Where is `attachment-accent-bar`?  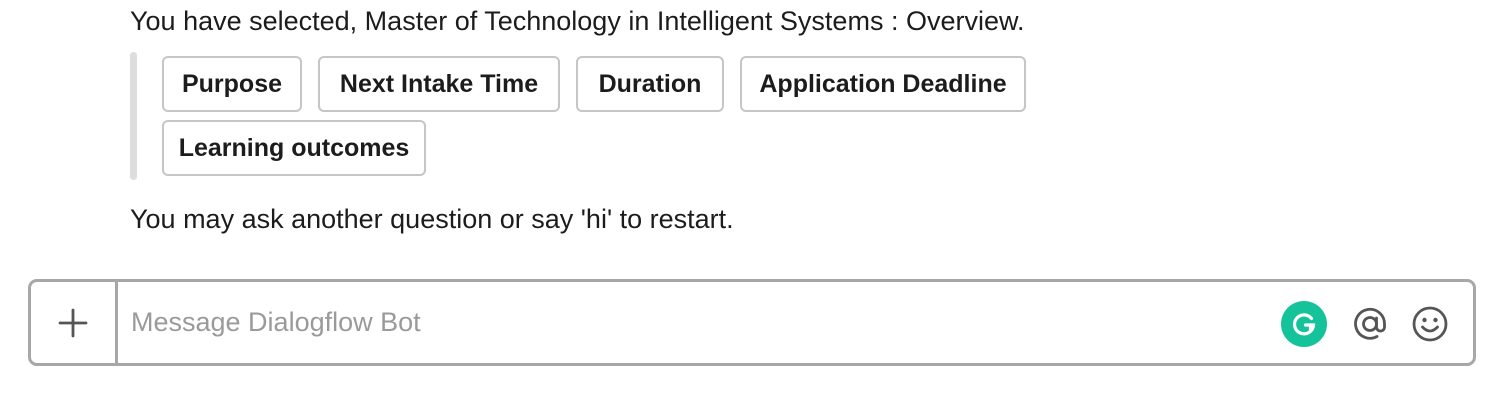 attachment-accent-bar is located at coordinates (133, 116).